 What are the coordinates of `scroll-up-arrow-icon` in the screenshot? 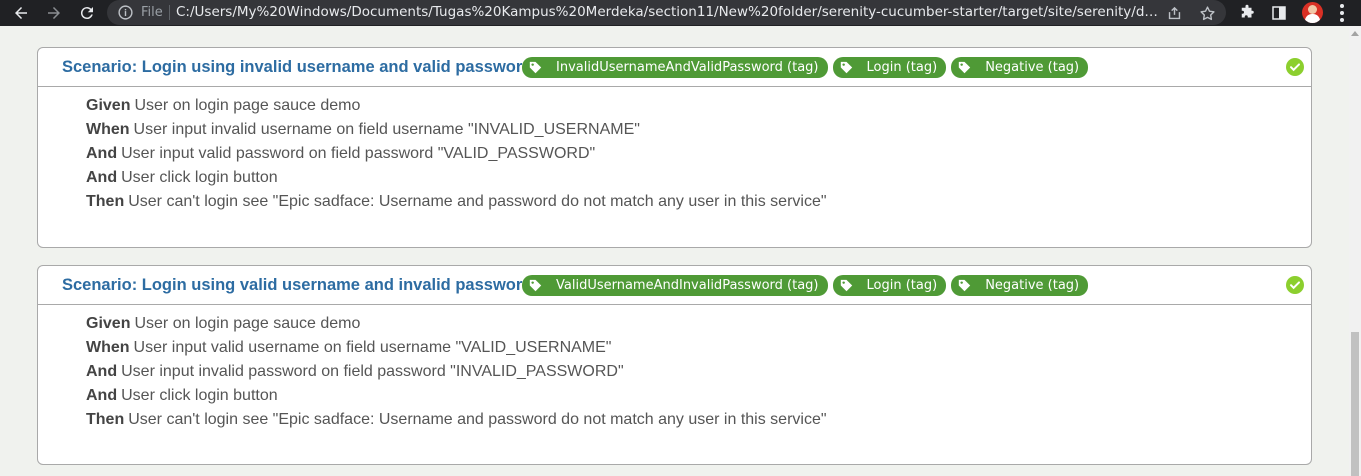 It's located at (1355, 33).